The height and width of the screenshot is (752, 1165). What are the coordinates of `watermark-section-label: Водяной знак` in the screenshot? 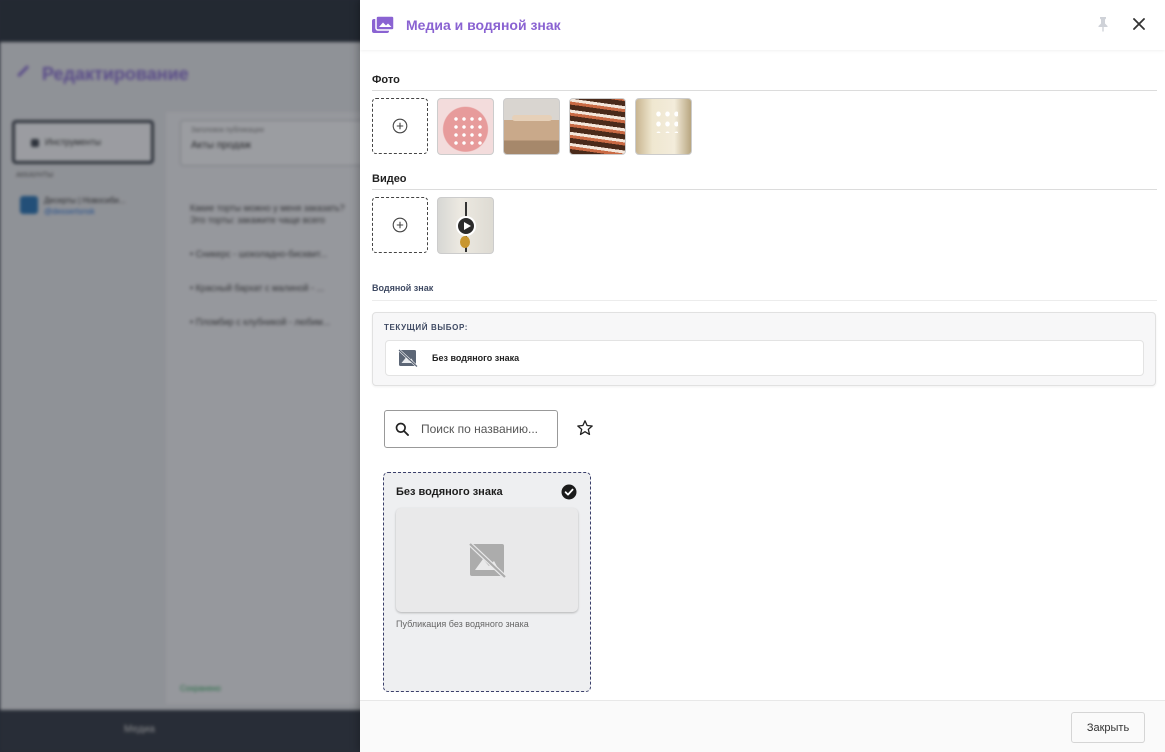 It's located at (403, 288).